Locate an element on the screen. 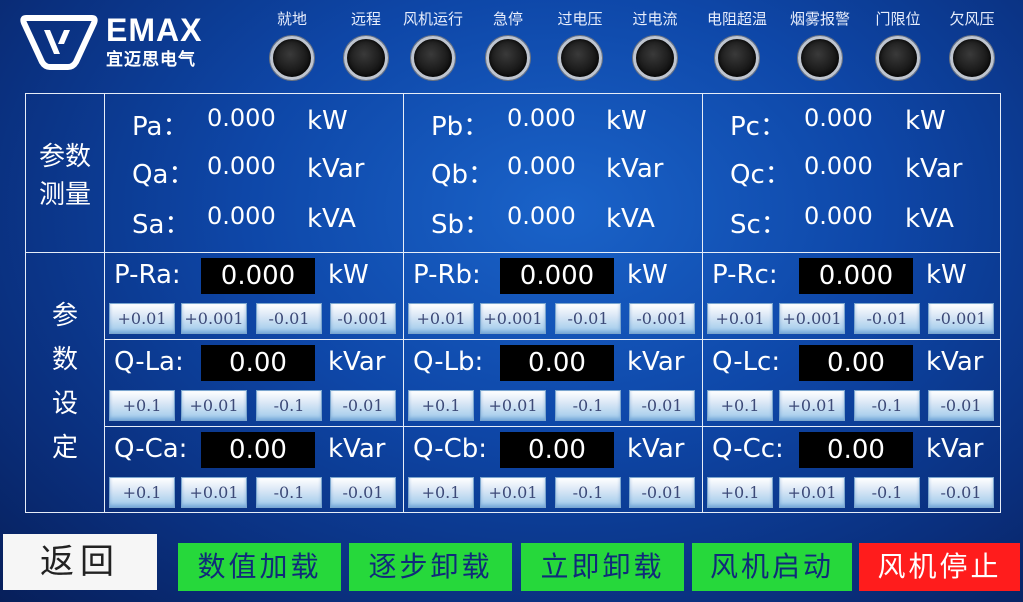 This screenshot has width=1023, height=602. immediate-unload-button: 立即卸载 is located at coordinates (602, 567).